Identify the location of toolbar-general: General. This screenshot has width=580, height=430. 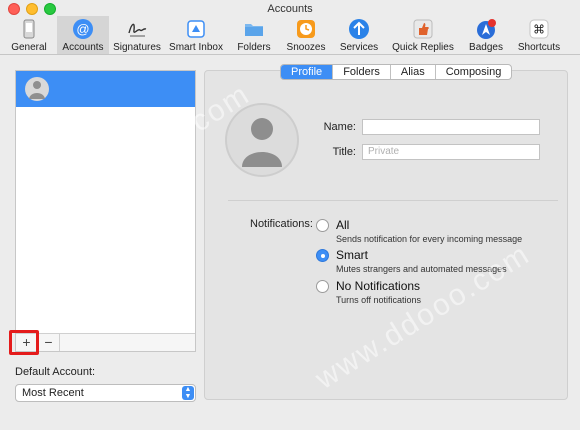
(29, 35).